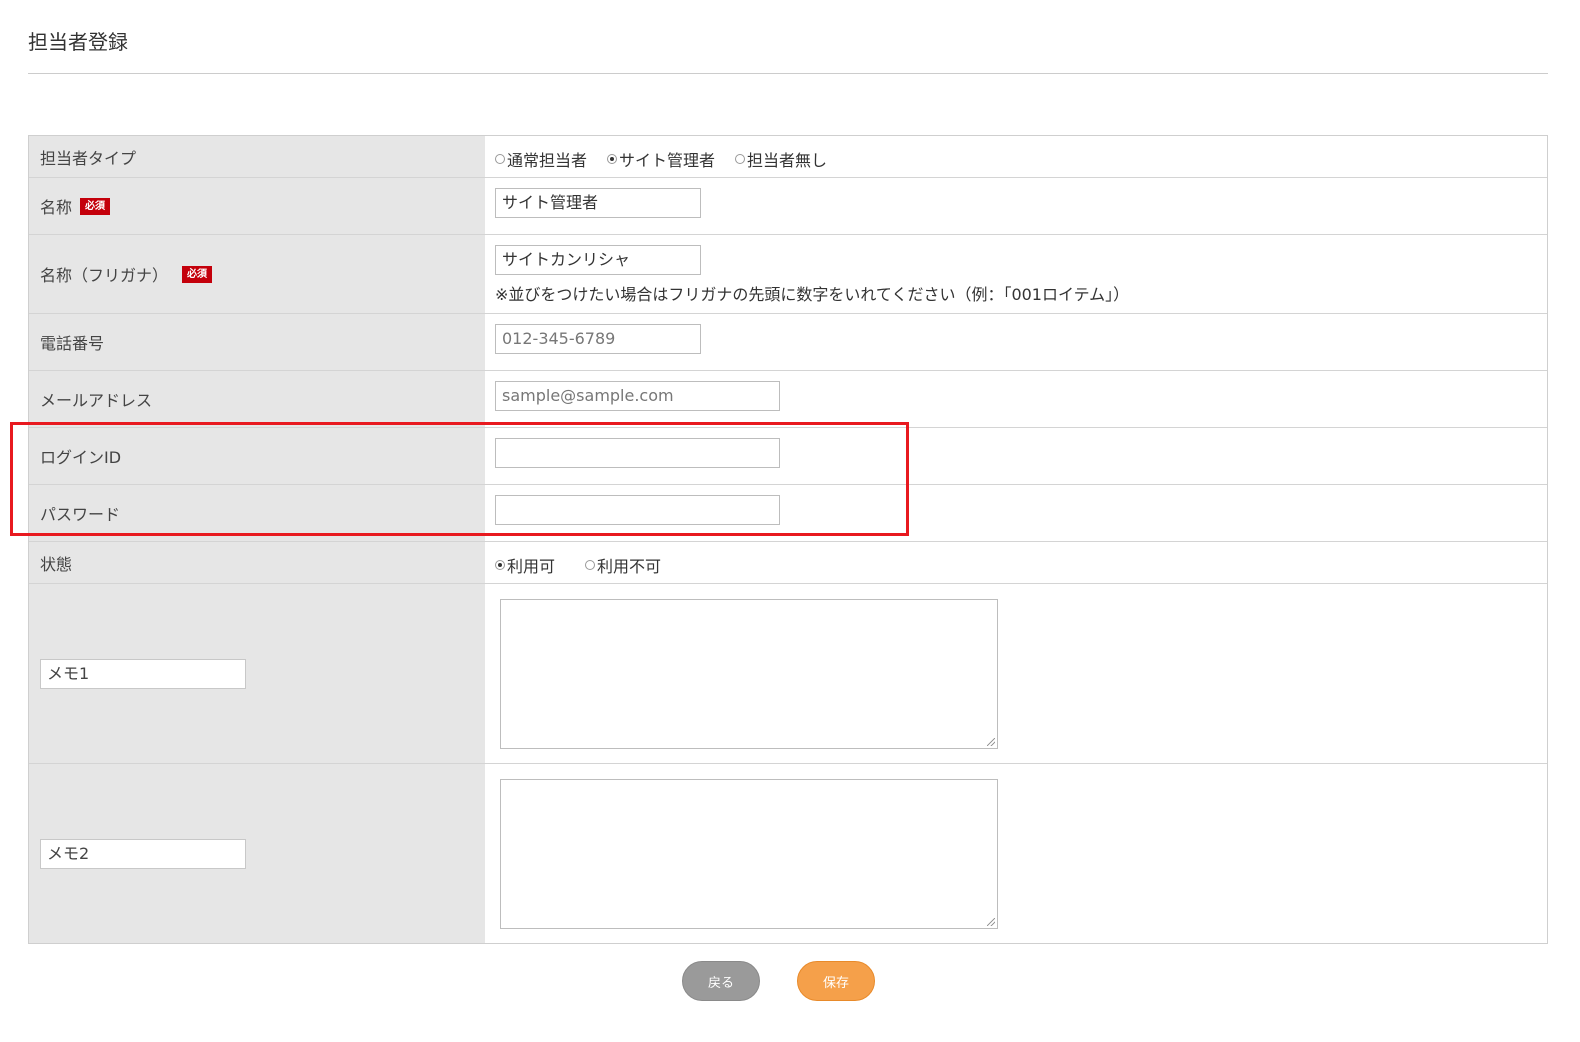 This screenshot has width=1580, height=1042. Describe the element at coordinates (637, 453) in the screenshot. I see `login-id-input` at that location.